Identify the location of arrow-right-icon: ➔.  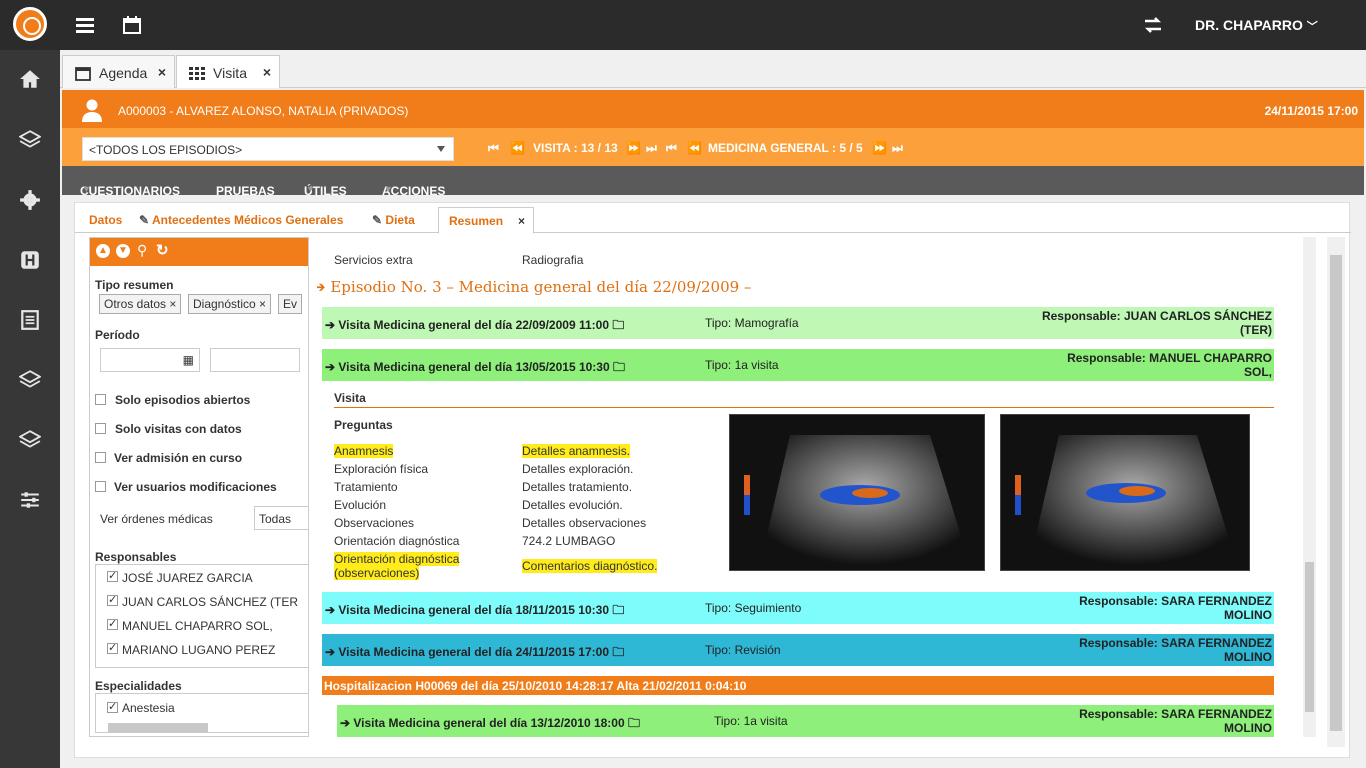
(321, 287).